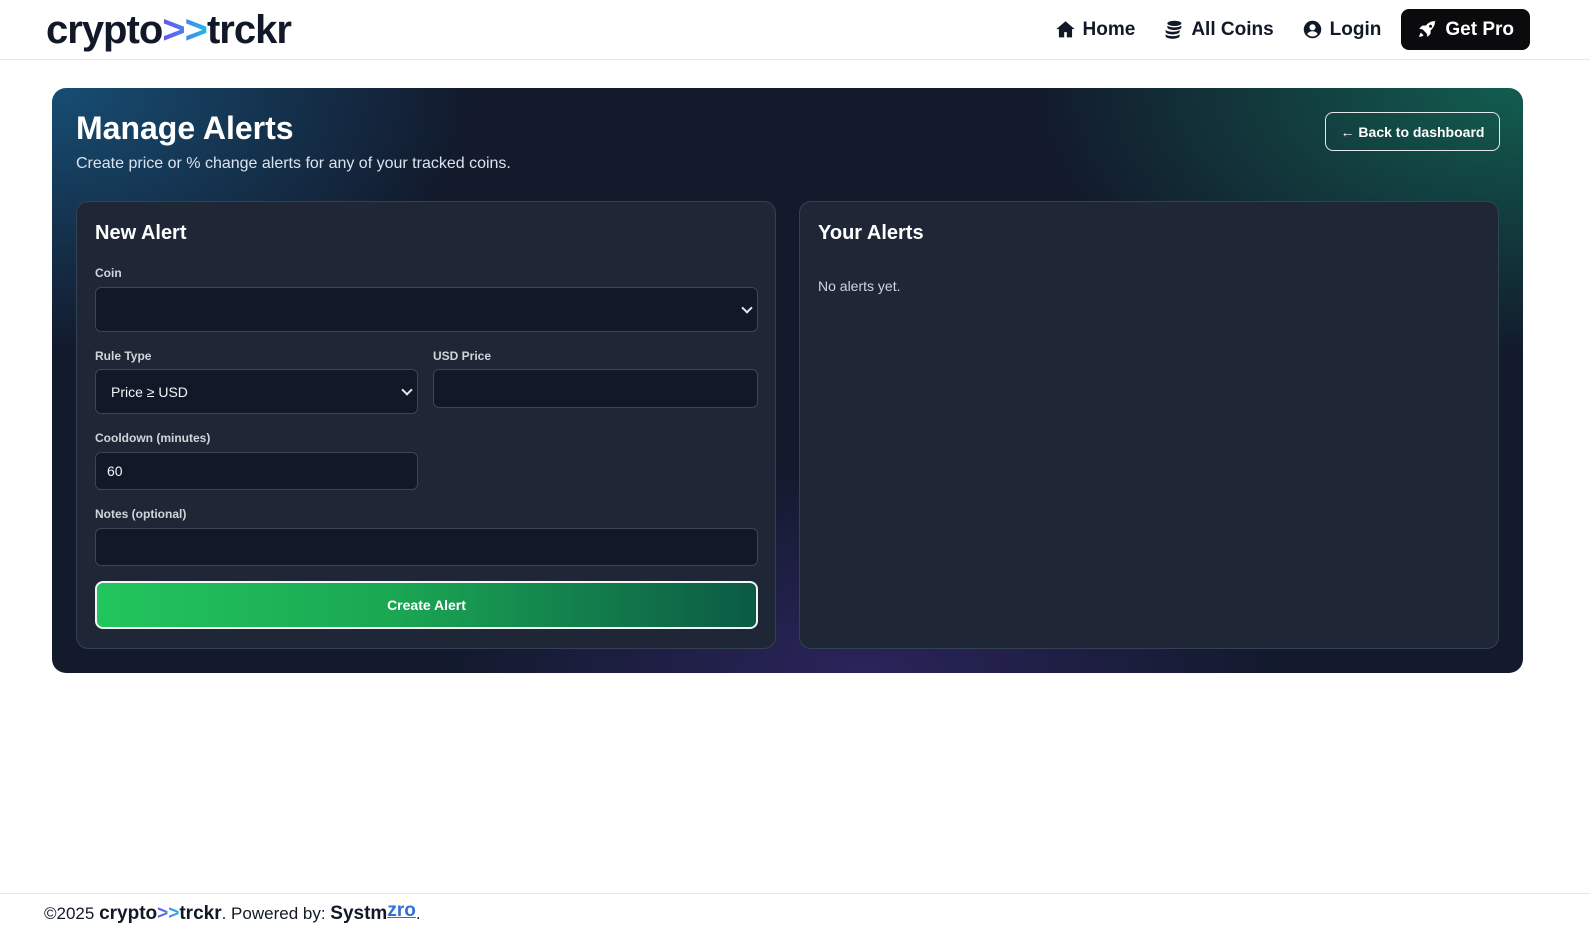 This screenshot has width=1590, height=942. I want to click on notes-input, so click(426, 547).